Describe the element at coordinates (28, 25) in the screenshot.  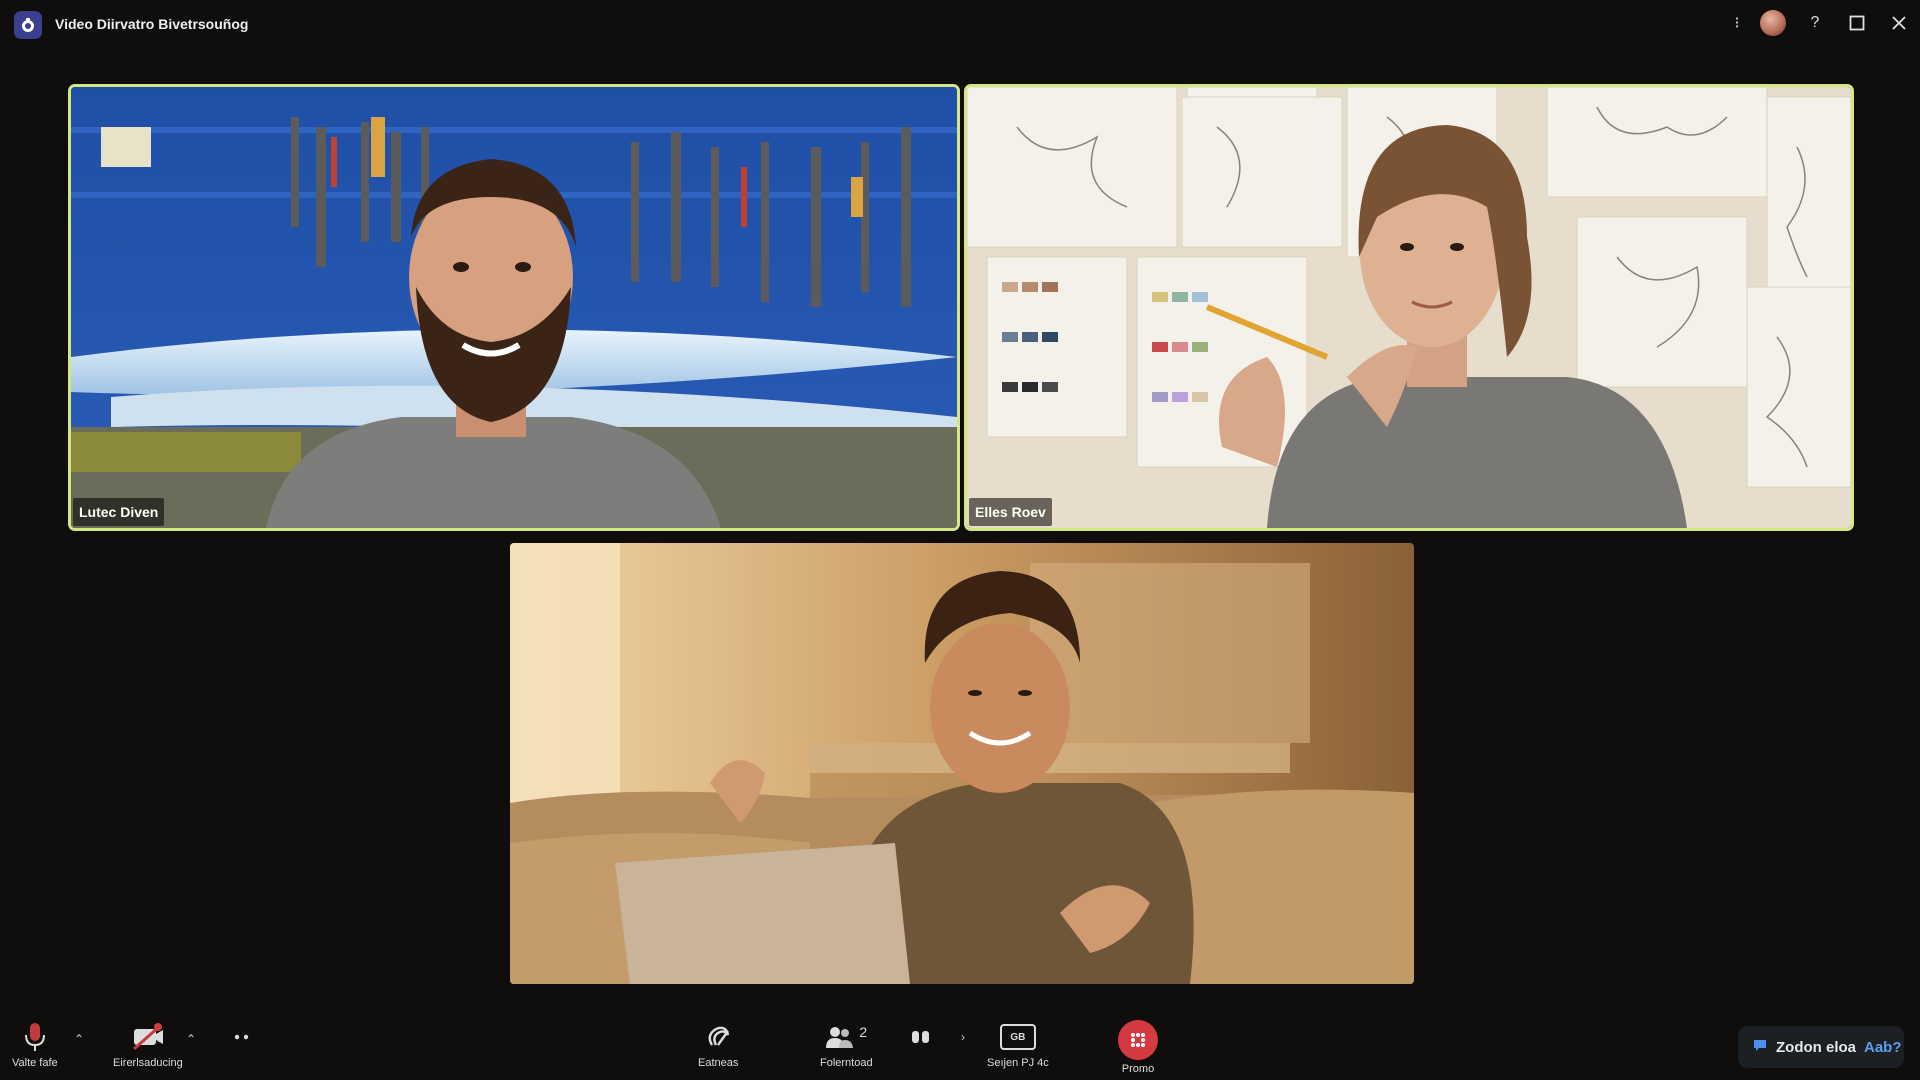
I see `app-icon` at that location.